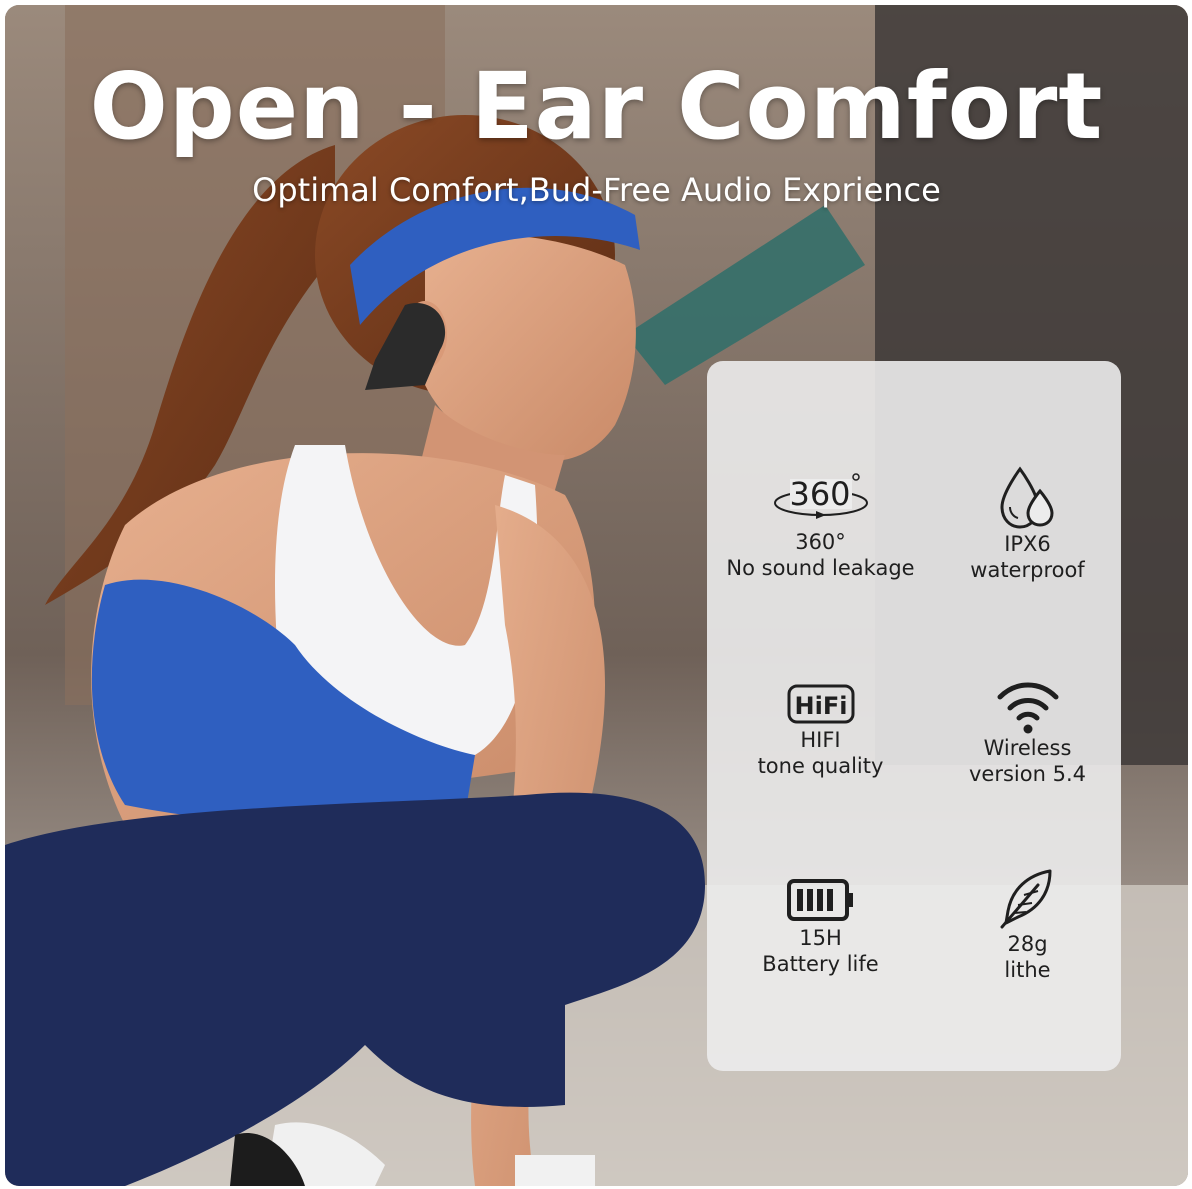 This screenshot has height=1189, width=1192. I want to click on feature-waterproof-line1: IPX6, so click(1027, 544).